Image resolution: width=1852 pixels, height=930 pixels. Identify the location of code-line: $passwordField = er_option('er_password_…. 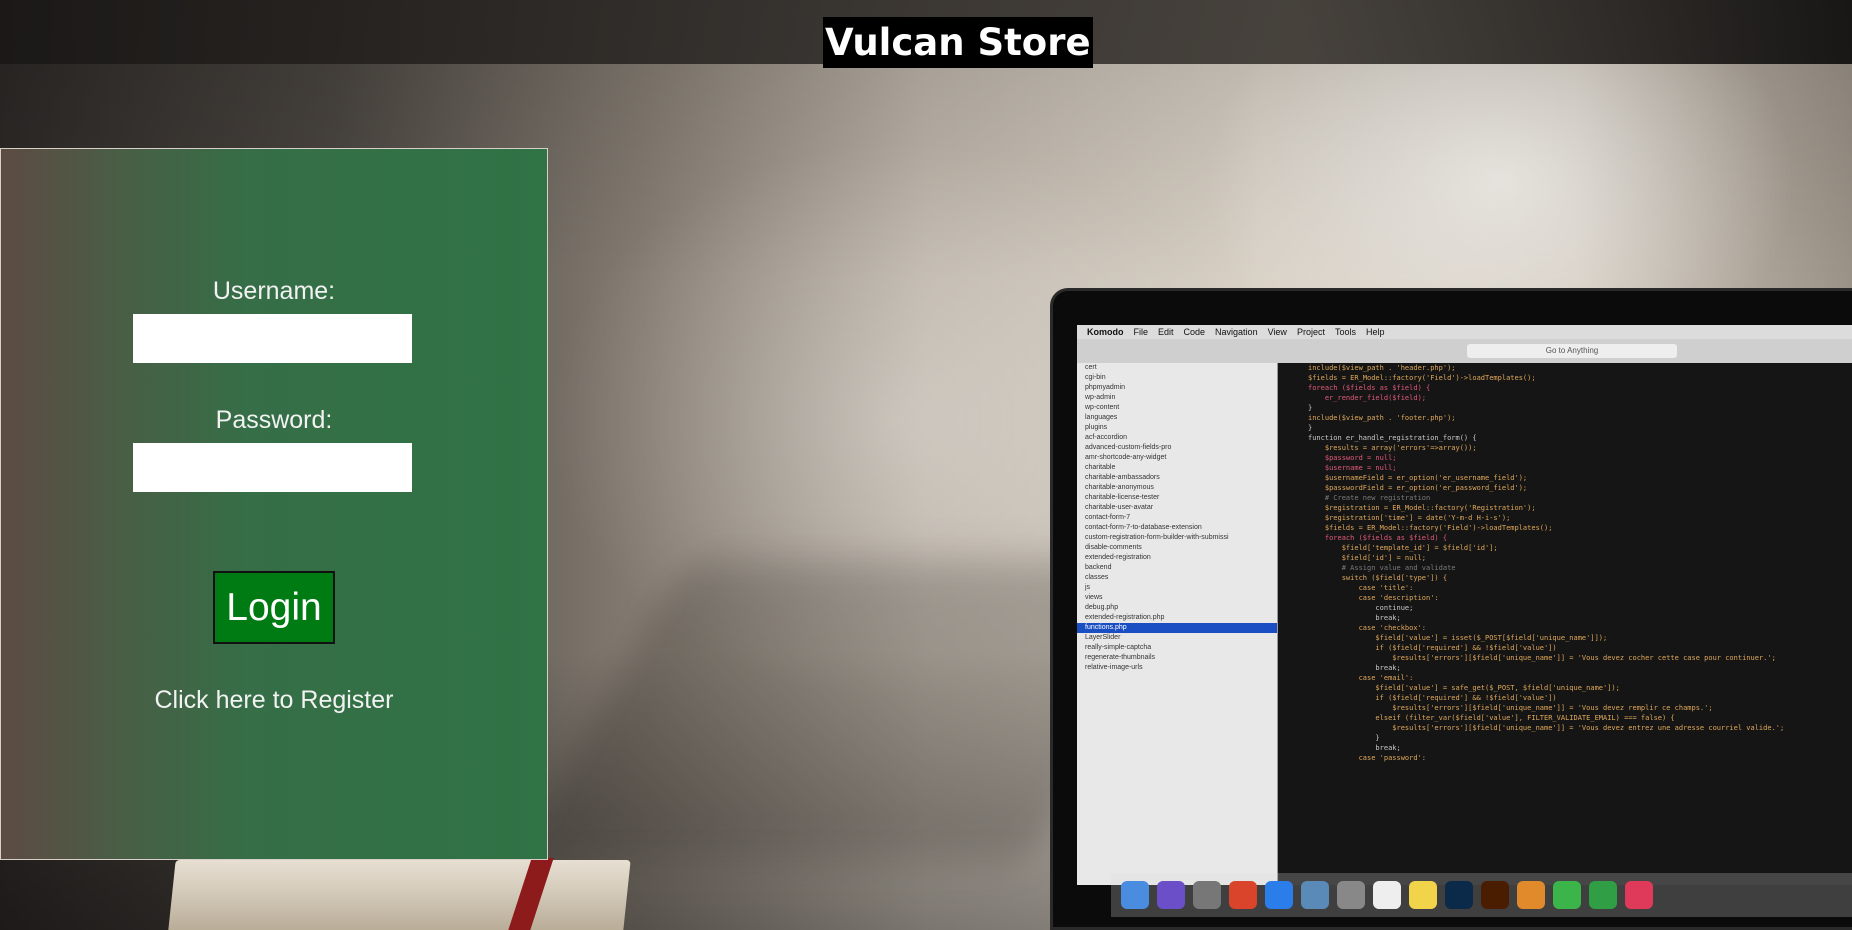
(1418, 488).